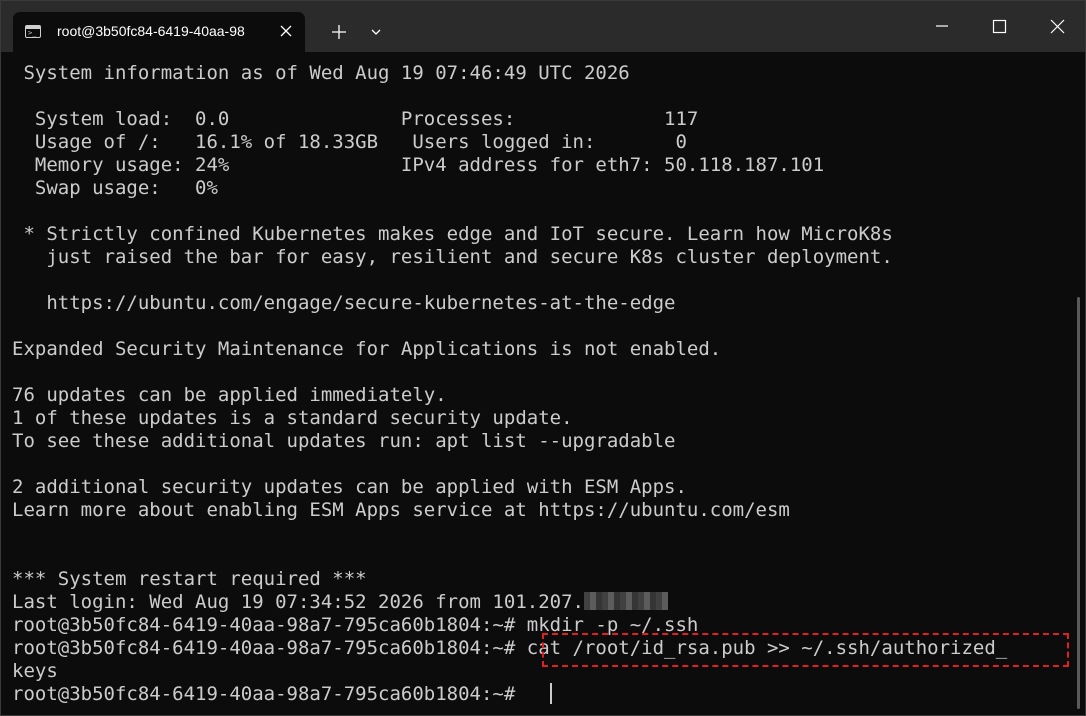 This screenshot has height=716, width=1086. I want to click on redacted-ip, so click(625, 601).